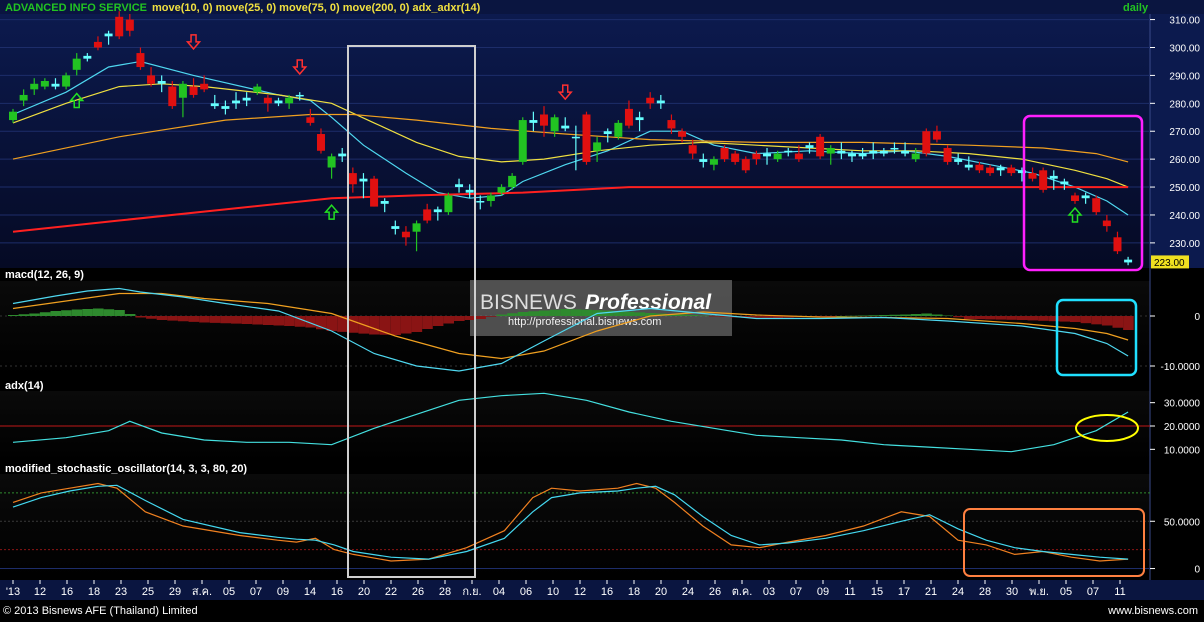 The width and height of the screenshot is (1204, 622). I want to click on price-tick-label: 240.00, so click(1184, 216).